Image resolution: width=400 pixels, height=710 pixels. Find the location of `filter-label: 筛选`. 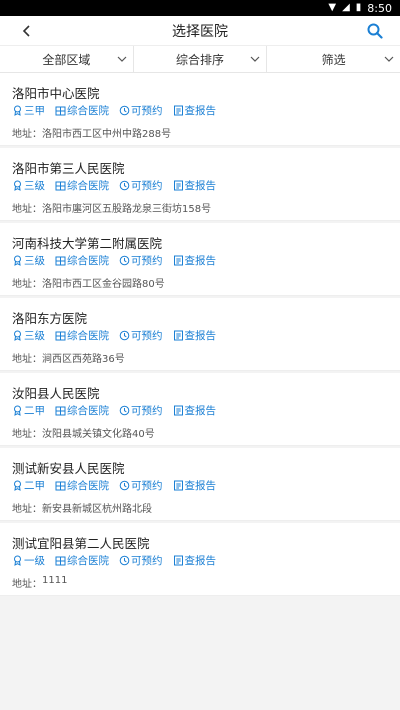

filter-label: 筛选 is located at coordinates (333, 59).